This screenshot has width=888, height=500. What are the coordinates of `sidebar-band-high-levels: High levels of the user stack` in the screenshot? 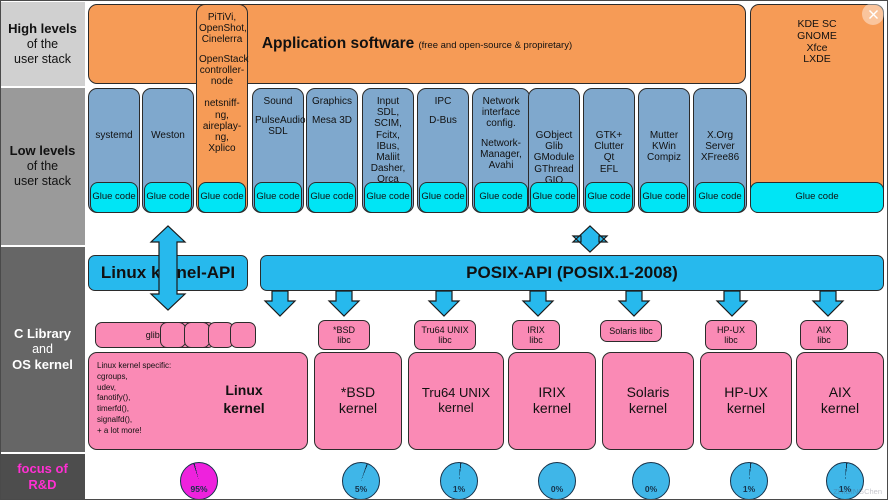 It's located at (42, 44).